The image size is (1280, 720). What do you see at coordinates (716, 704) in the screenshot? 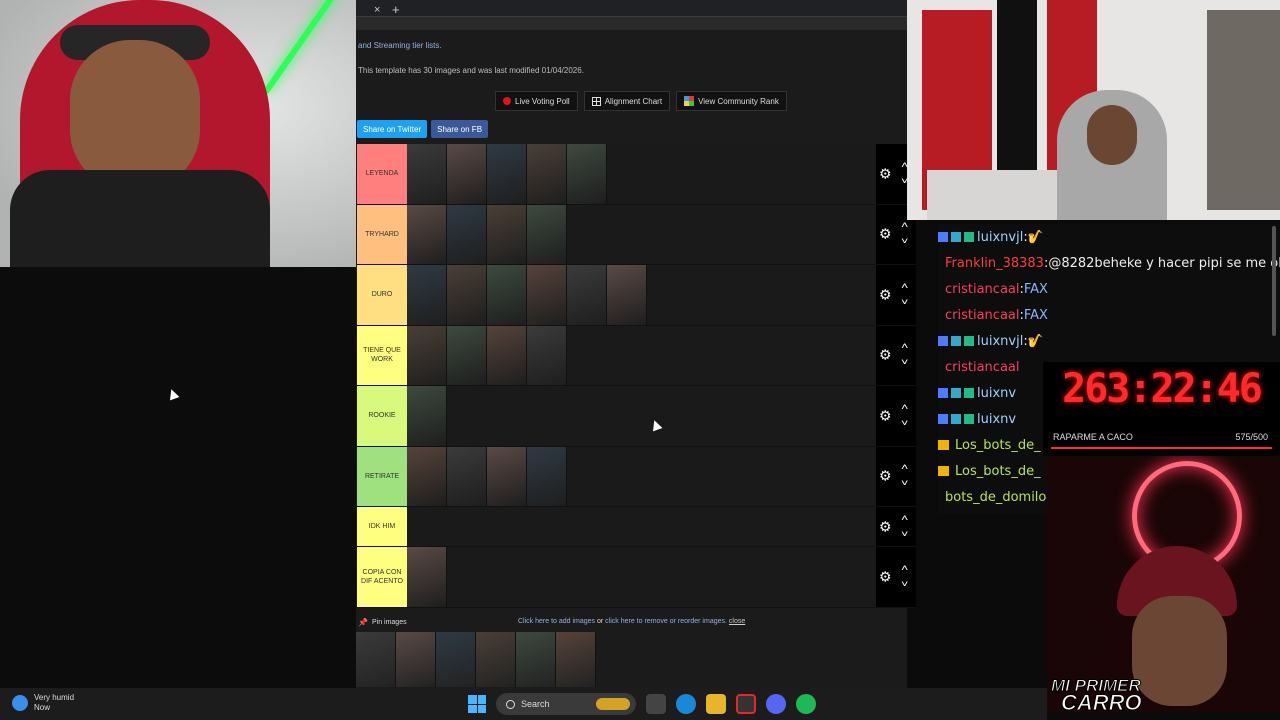
I see `file-explorer-icon` at bounding box center [716, 704].